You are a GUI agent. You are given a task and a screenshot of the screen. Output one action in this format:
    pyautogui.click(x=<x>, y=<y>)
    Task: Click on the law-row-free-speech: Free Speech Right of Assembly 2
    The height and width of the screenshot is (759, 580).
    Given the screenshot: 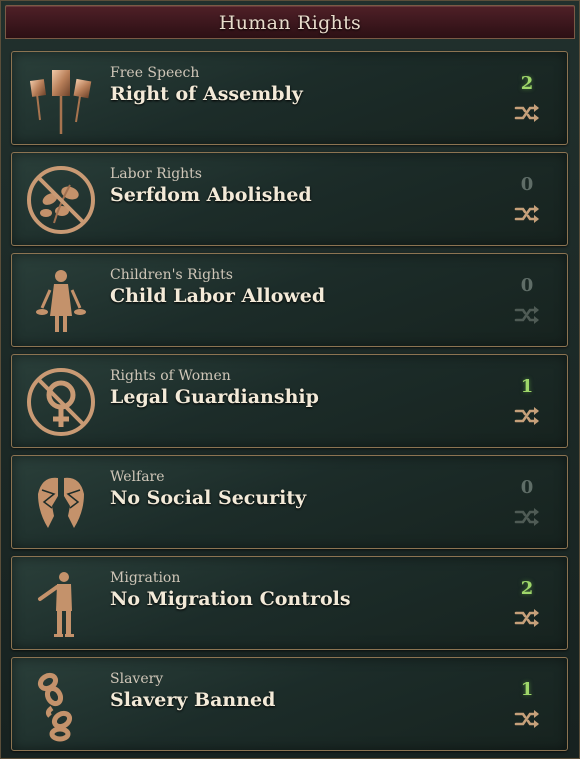 What is the action you would take?
    pyautogui.click(x=289, y=98)
    